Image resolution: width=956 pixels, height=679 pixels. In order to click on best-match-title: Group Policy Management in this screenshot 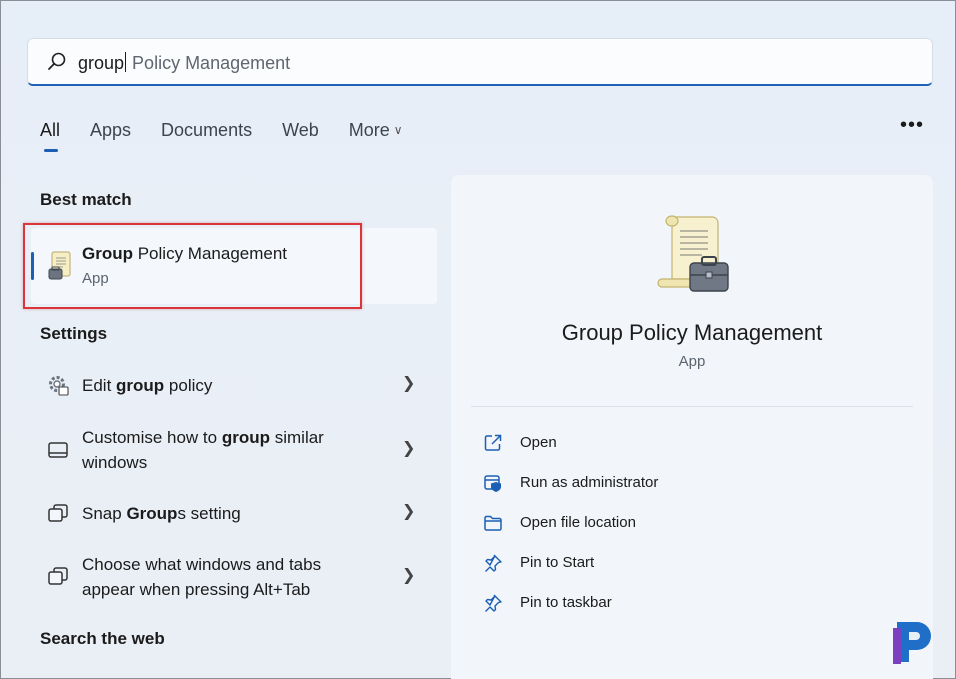, I will do `click(184, 254)`.